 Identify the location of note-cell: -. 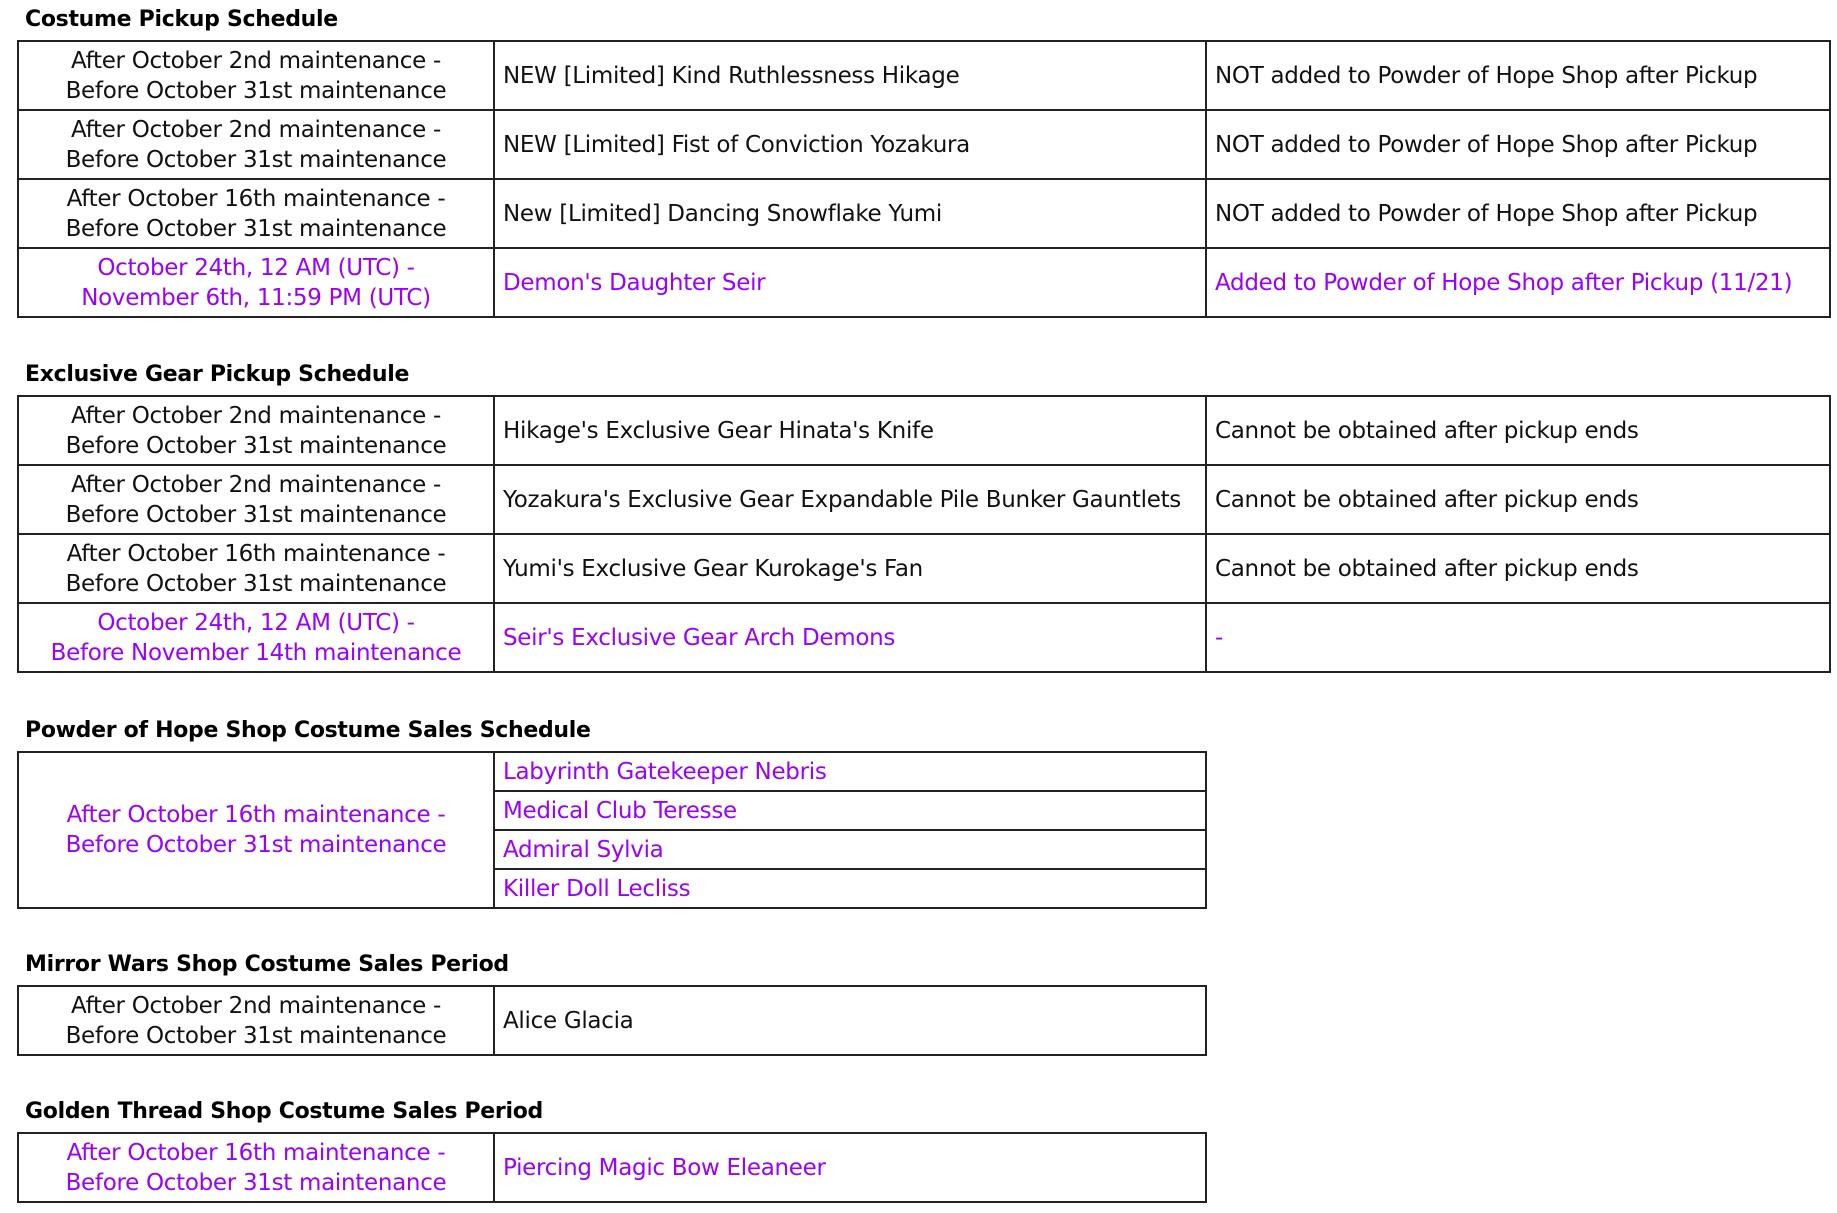
(1518, 637).